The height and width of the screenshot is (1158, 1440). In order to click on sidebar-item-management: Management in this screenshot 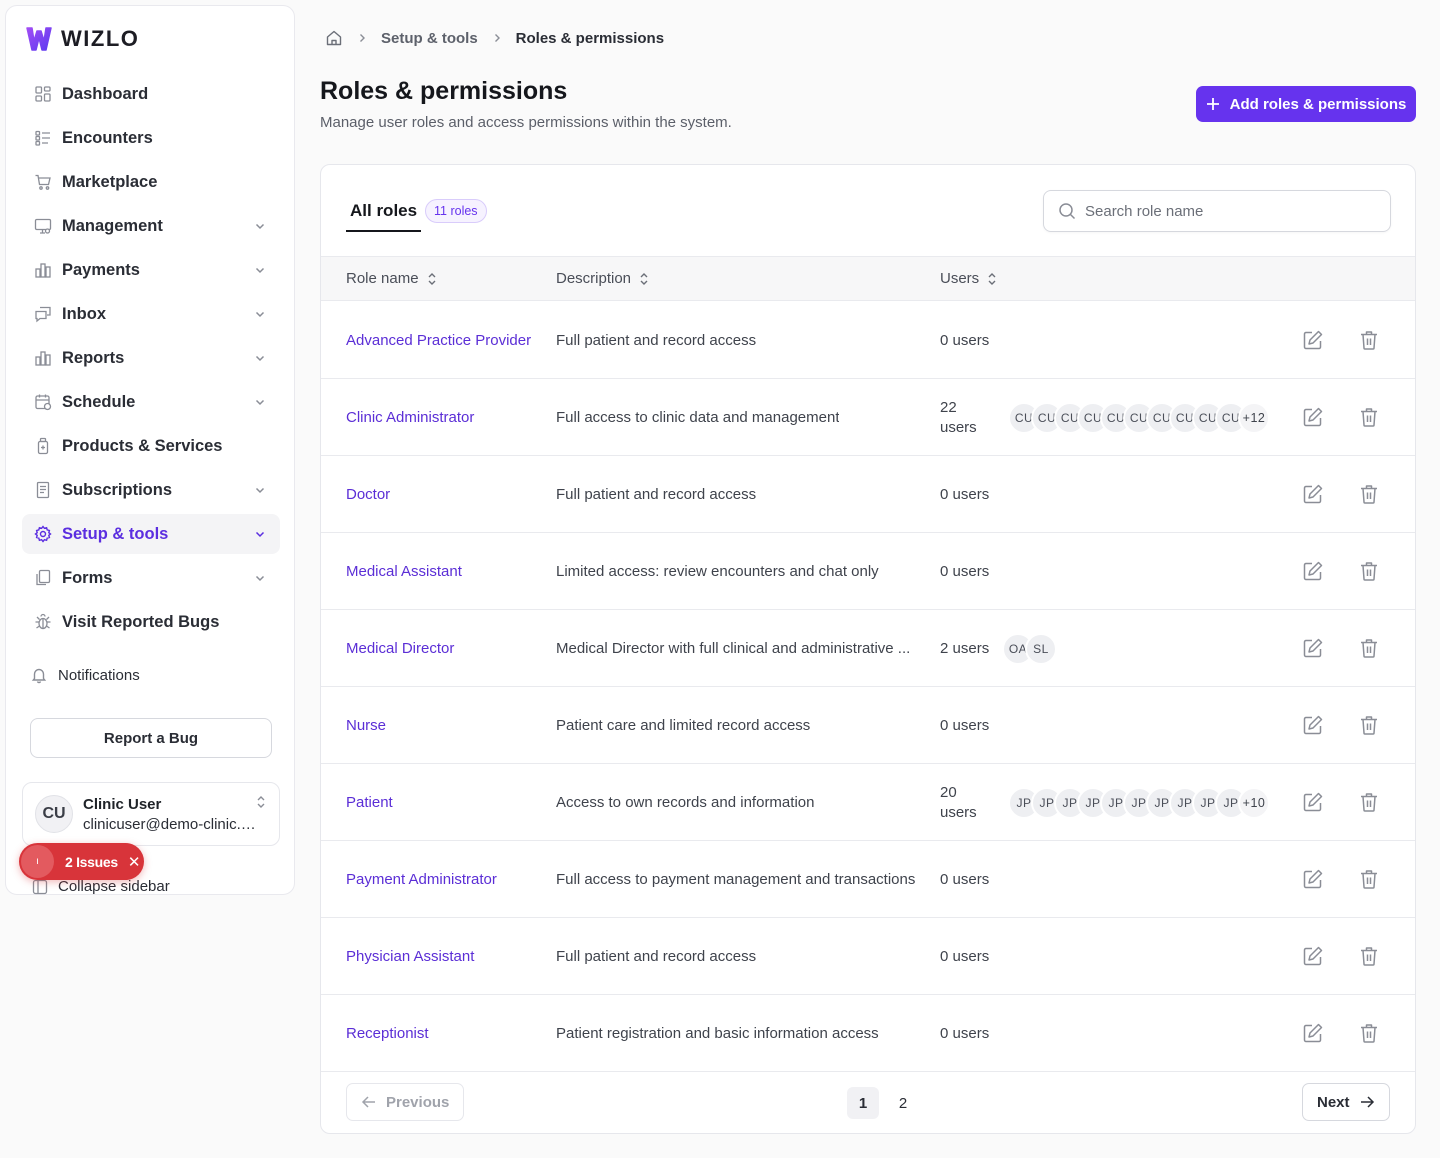, I will do `click(151, 226)`.